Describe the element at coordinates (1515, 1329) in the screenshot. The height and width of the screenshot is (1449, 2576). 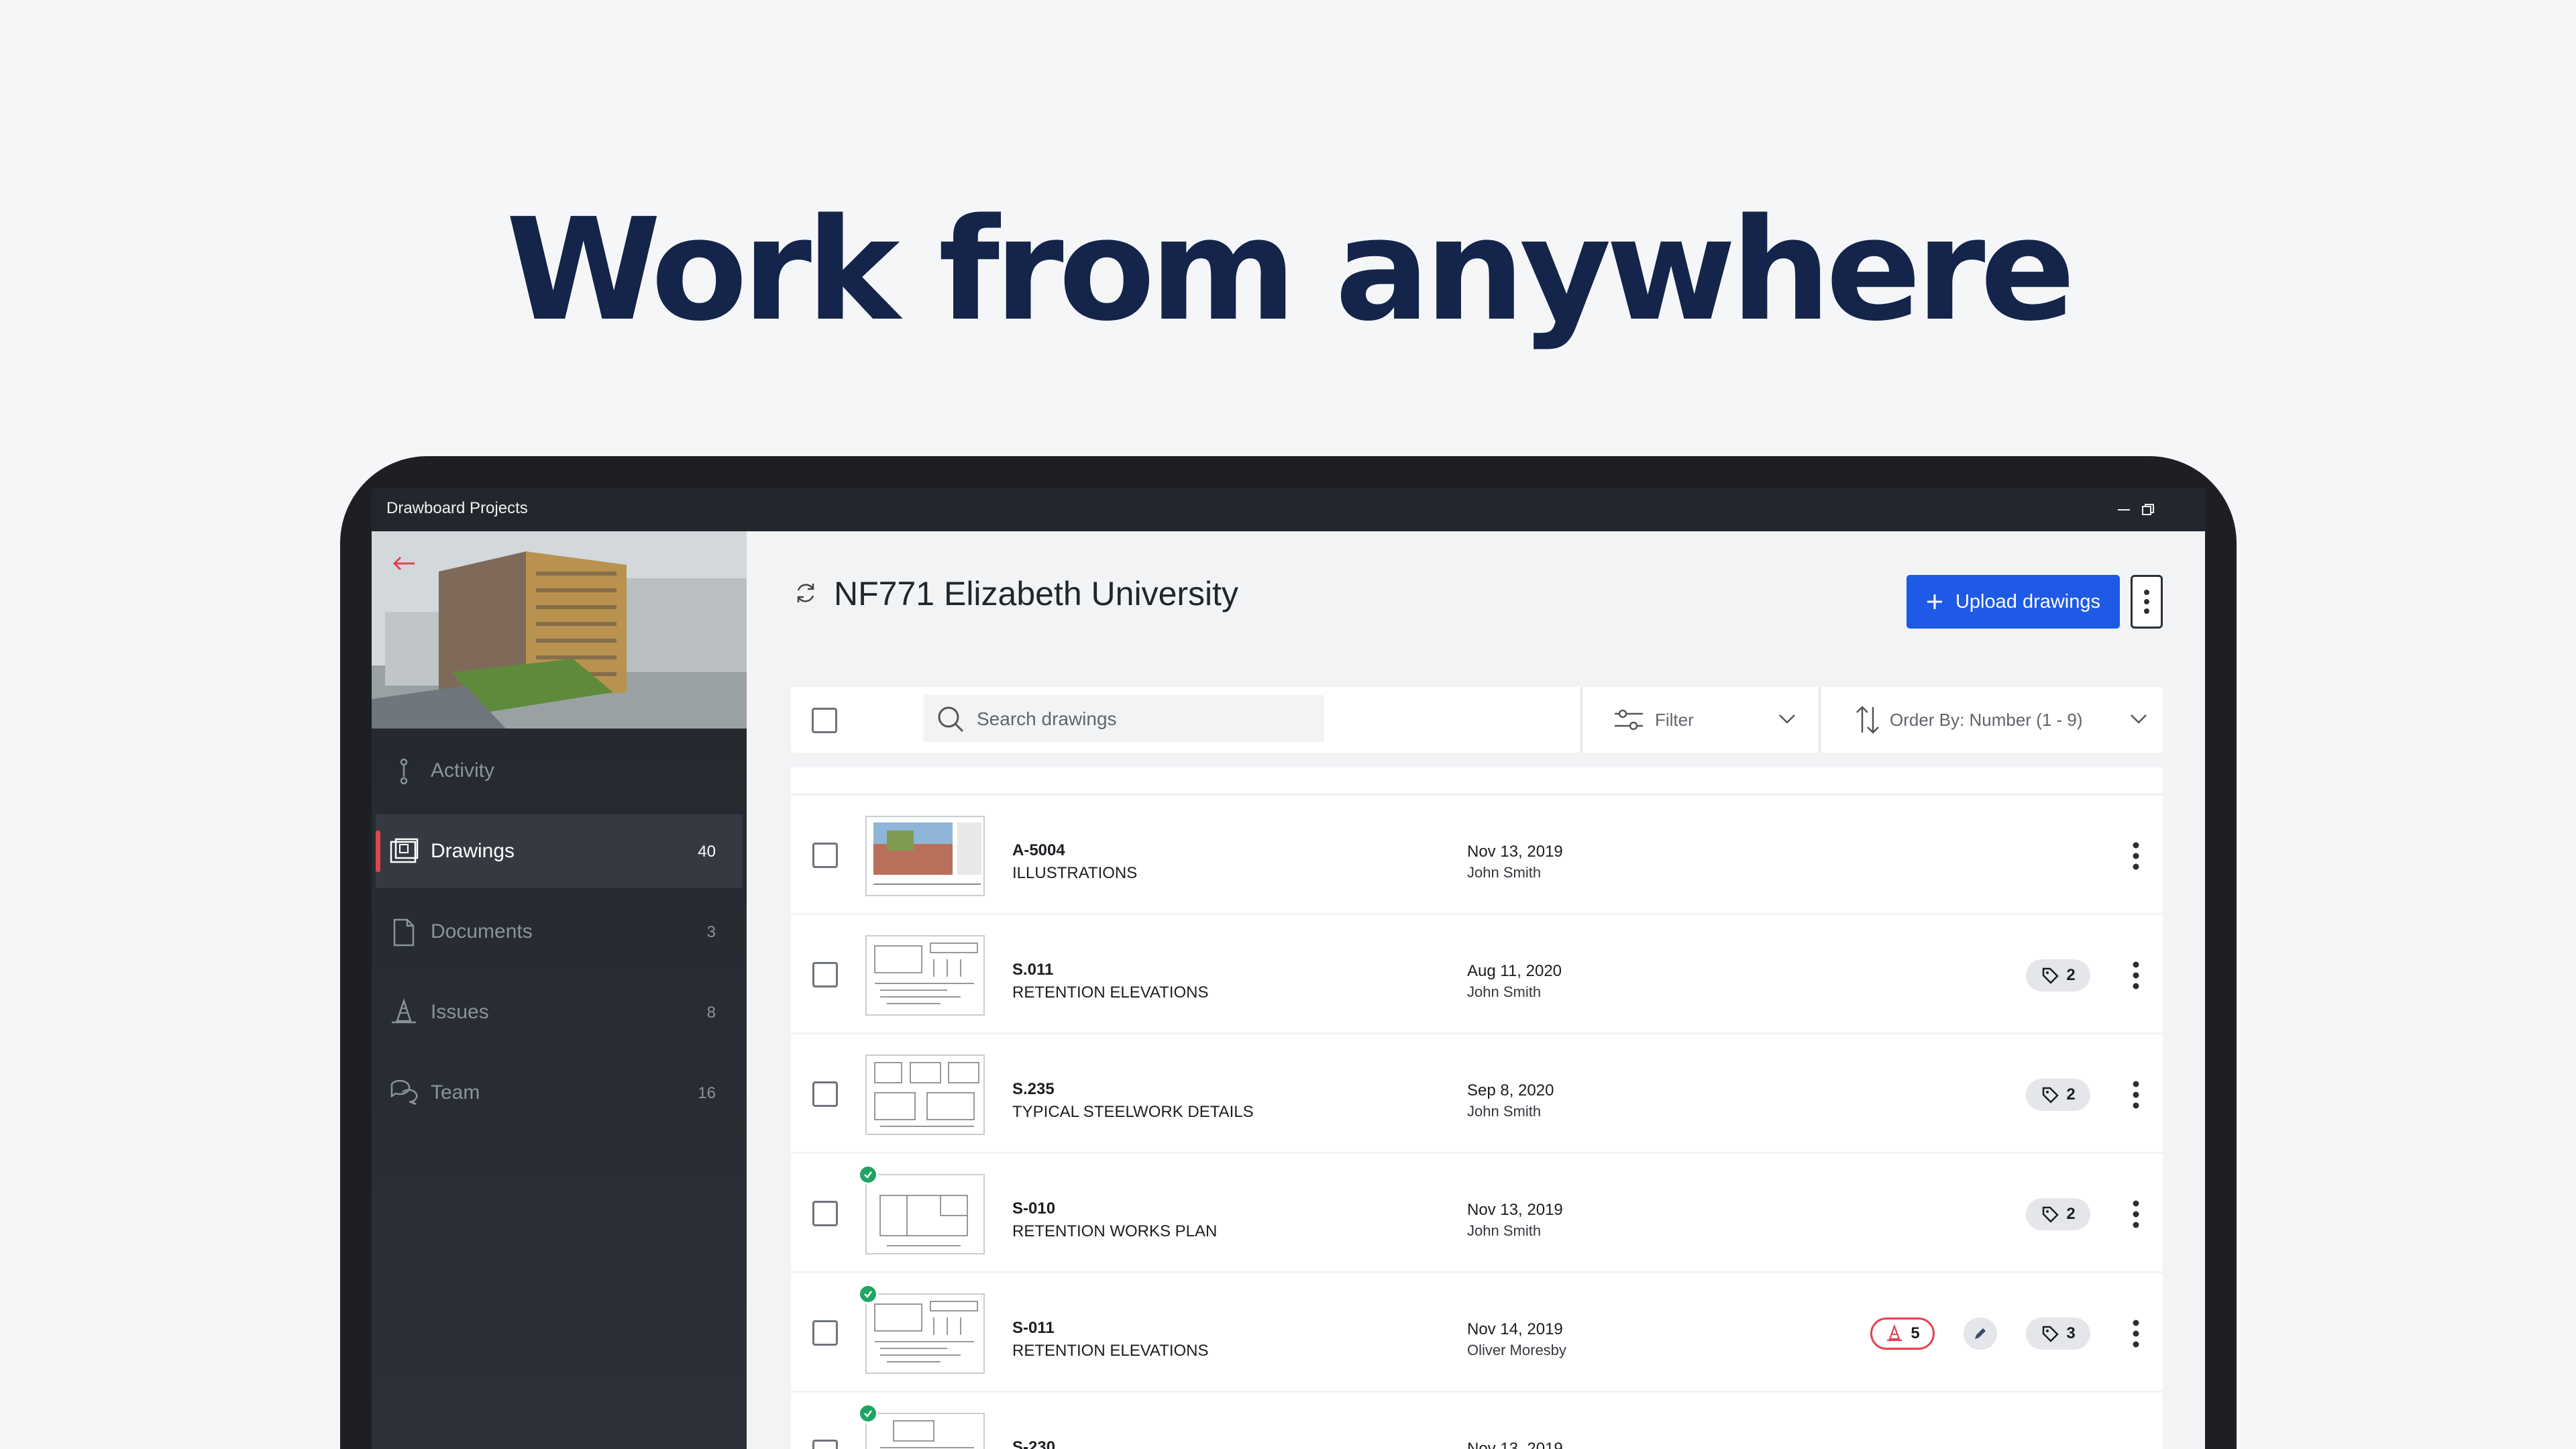
I see `drawing-date: Nov 14, 2019` at that location.